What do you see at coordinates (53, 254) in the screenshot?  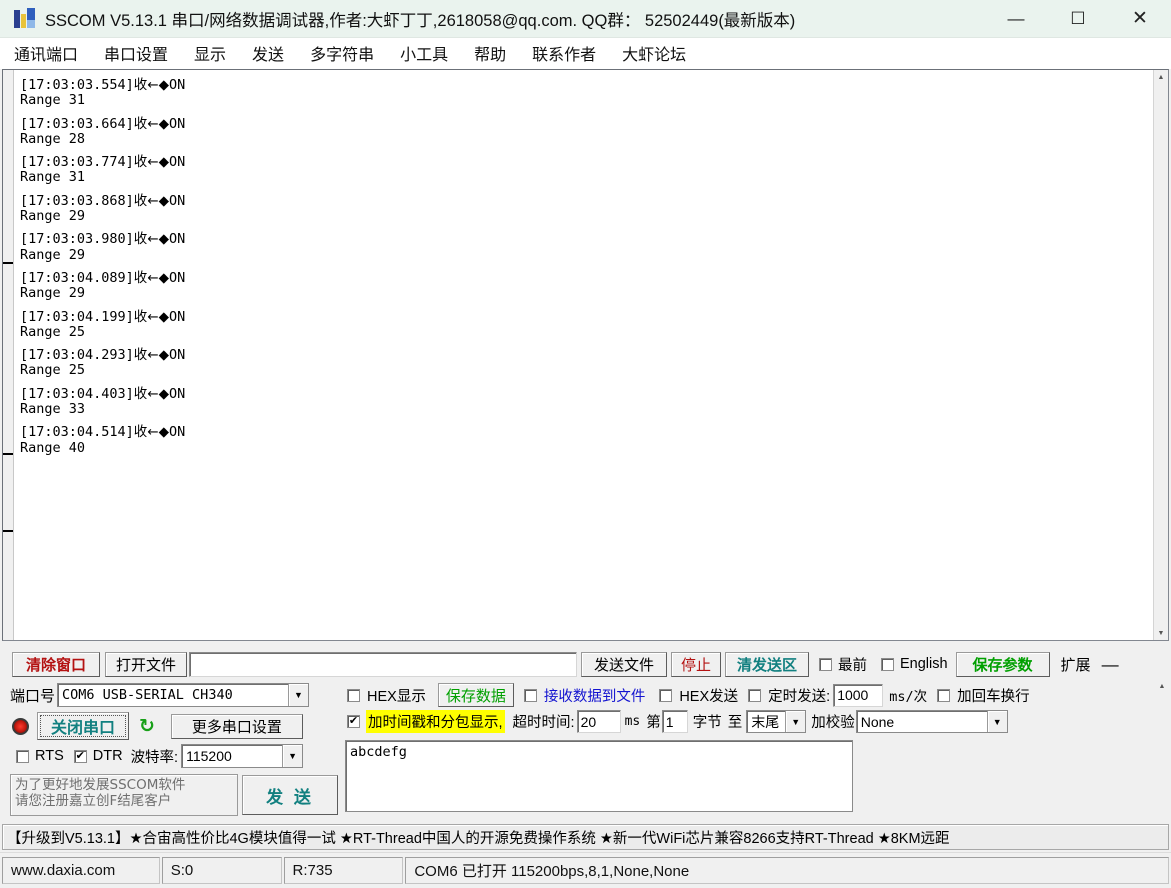 I see `terminal-range-line: Range 29` at bounding box center [53, 254].